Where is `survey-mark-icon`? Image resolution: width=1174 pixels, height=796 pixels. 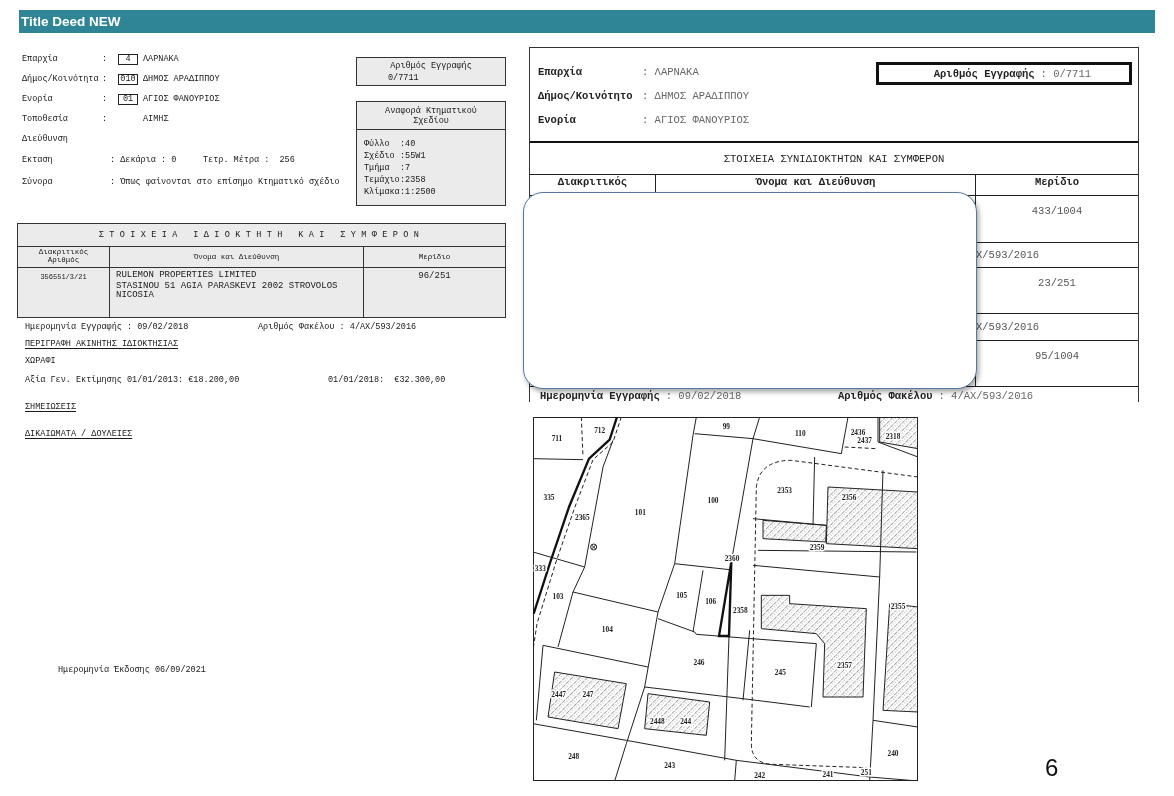 survey-mark-icon is located at coordinates (594, 547).